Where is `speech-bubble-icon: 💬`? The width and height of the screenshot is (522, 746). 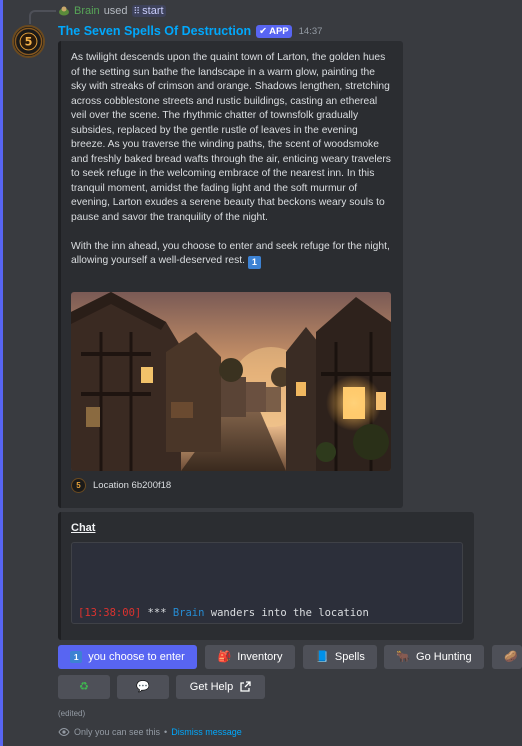
speech-bubble-icon: 💬 is located at coordinates (143, 686).